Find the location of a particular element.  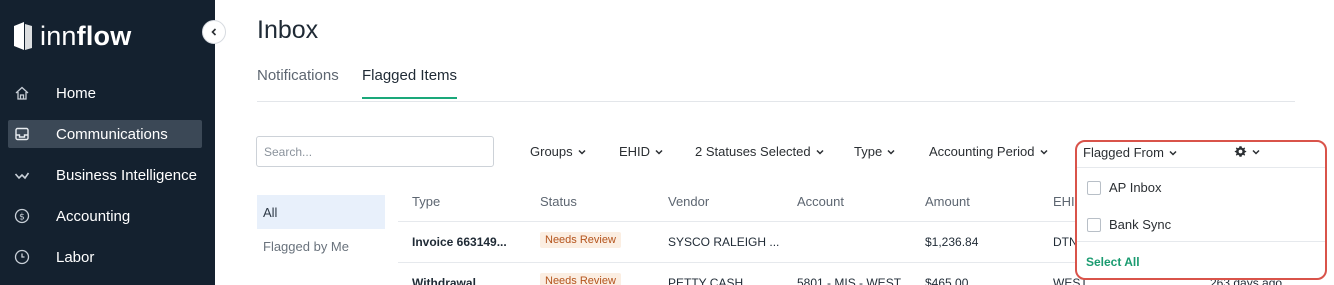

option-ap-inbox: AP Inbox is located at coordinates (1124, 187).